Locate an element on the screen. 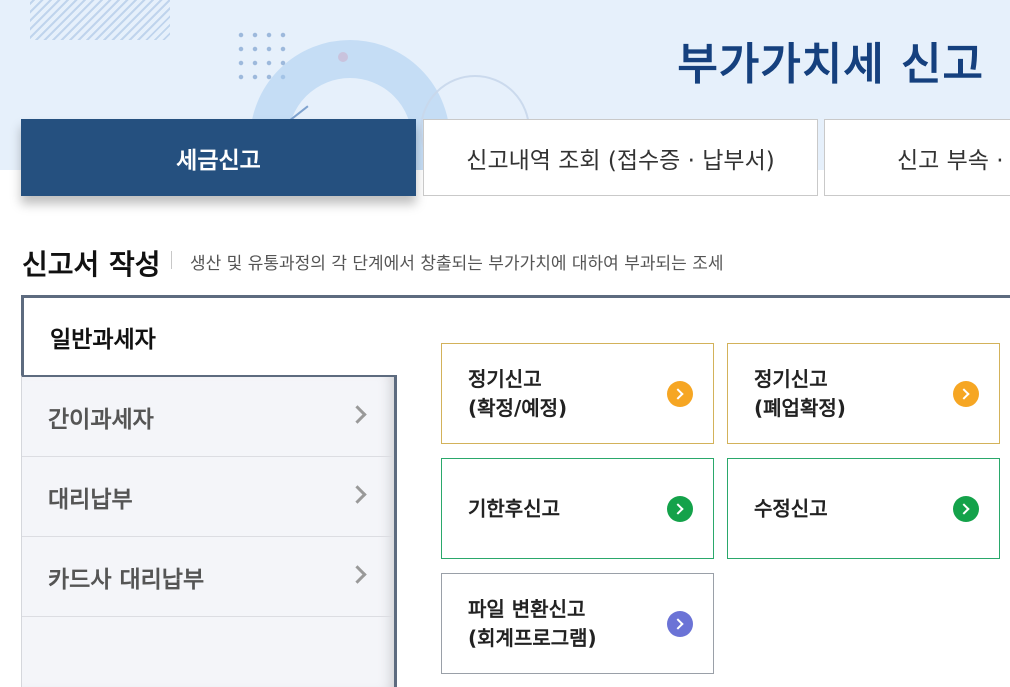 This screenshot has height=687, width=1010. tab-filing-attachments: 신고 부속 · is located at coordinates (917, 157).